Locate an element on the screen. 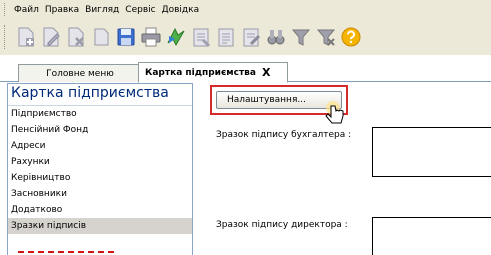 Image resolution: width=491 pixels, height=255 pixels. close-icon: X is located at coordinates (266, 72).